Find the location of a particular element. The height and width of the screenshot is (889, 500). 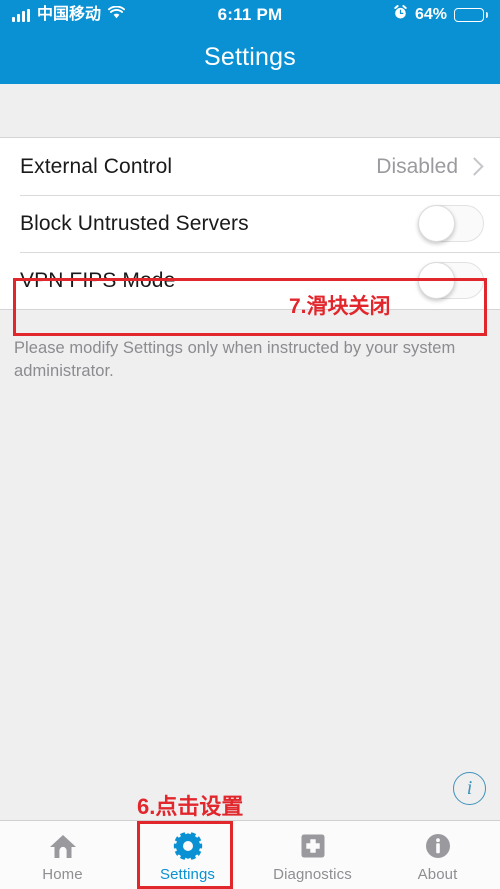

row-block-untrusted-servers: Block Untrusted Servers is located at coordinates (250, 223).